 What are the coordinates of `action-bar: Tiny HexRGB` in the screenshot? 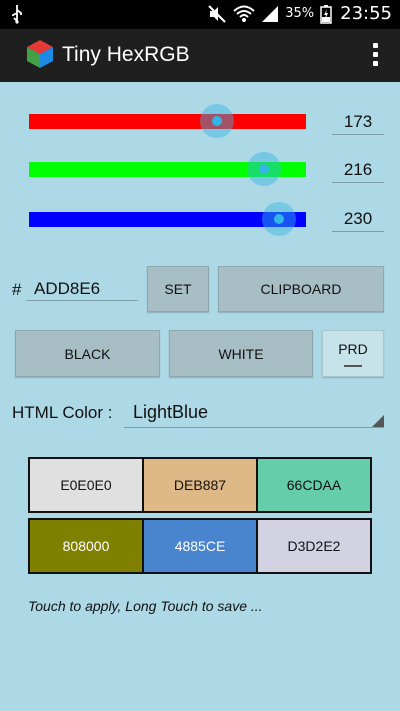 It's located at (200, 55).